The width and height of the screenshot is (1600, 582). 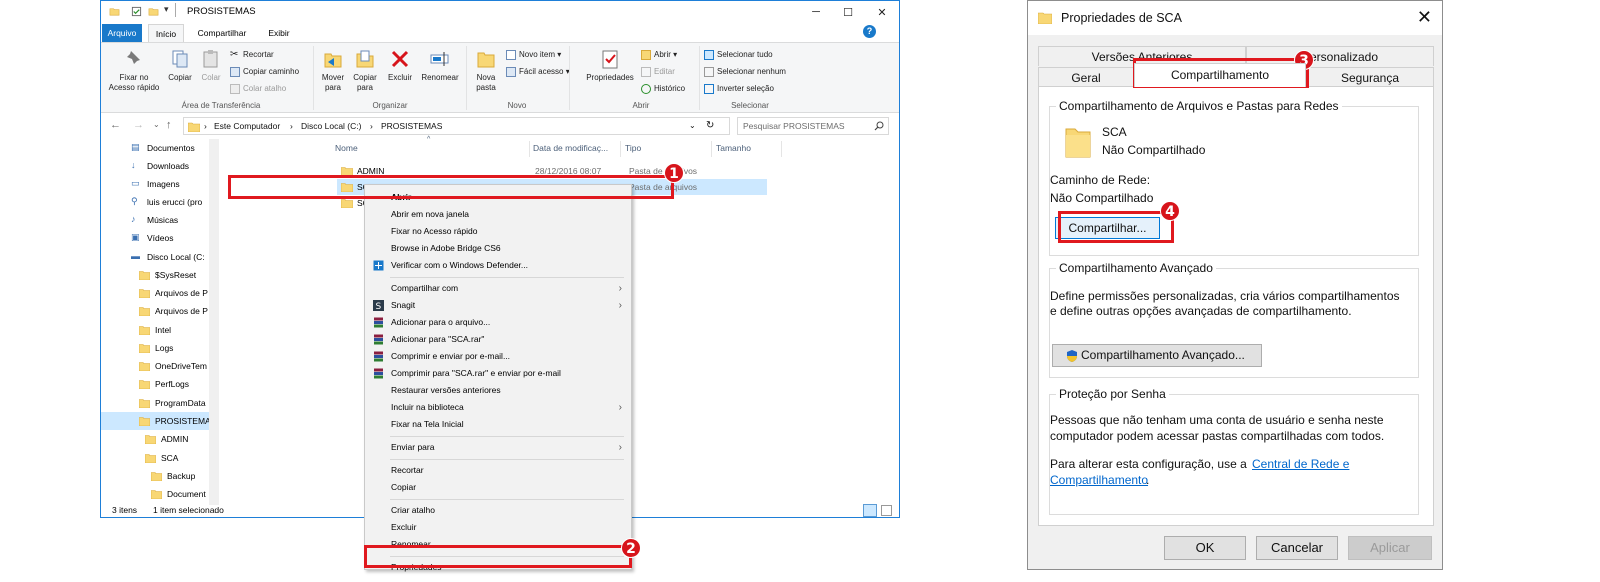 What do you see at coordinates (1099, 480) in the screenshot?
I see `network-center-link-line2: Compartilhamento` at bounding box center [1099, 480].